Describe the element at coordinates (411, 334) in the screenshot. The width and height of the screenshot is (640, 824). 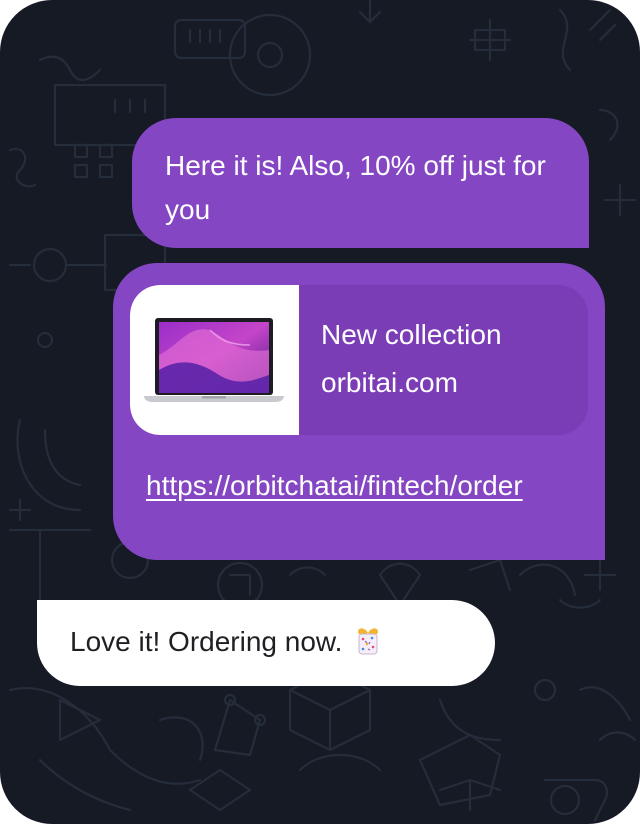
I see `link-preview-title: New collection` at that location.